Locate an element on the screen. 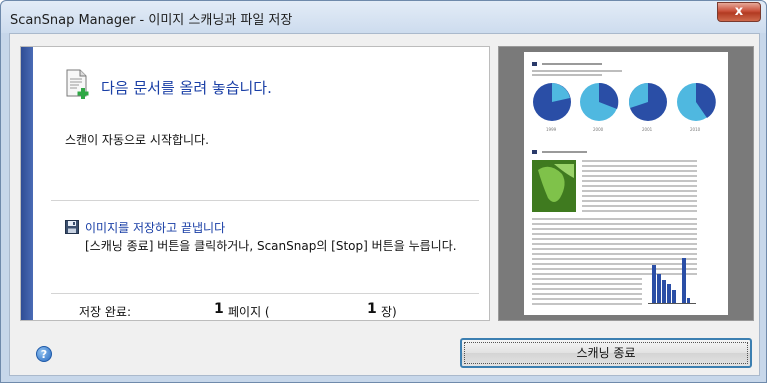 The height and width of the screenshot is (383, 767). pie-year-label: 2001 is located at coordinates (647, 129).